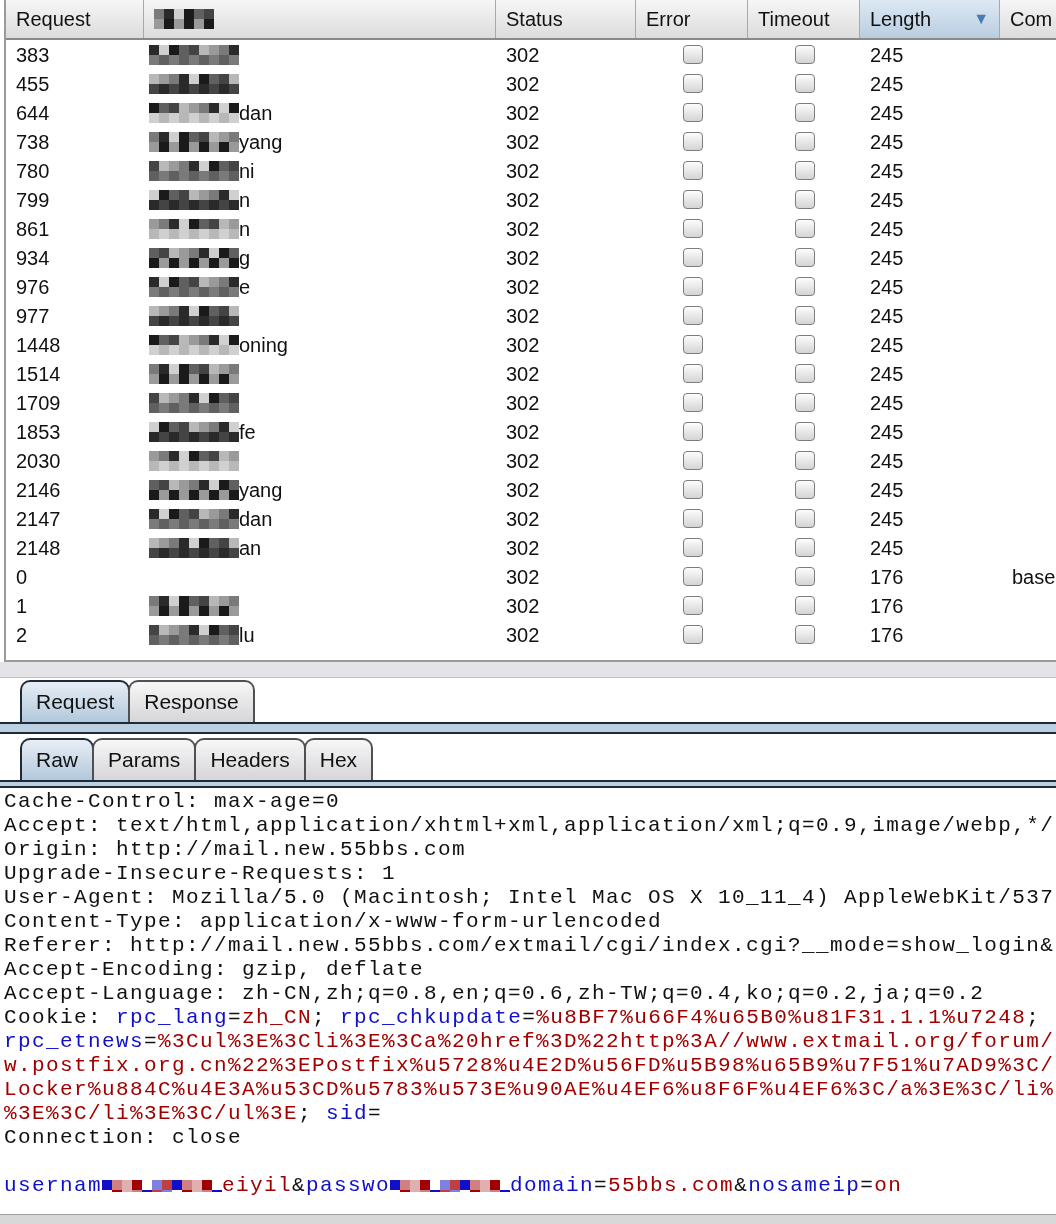 This screenshot has width=1056, height=1224. I want to click on table-cell-text: n, so click(245, 229).